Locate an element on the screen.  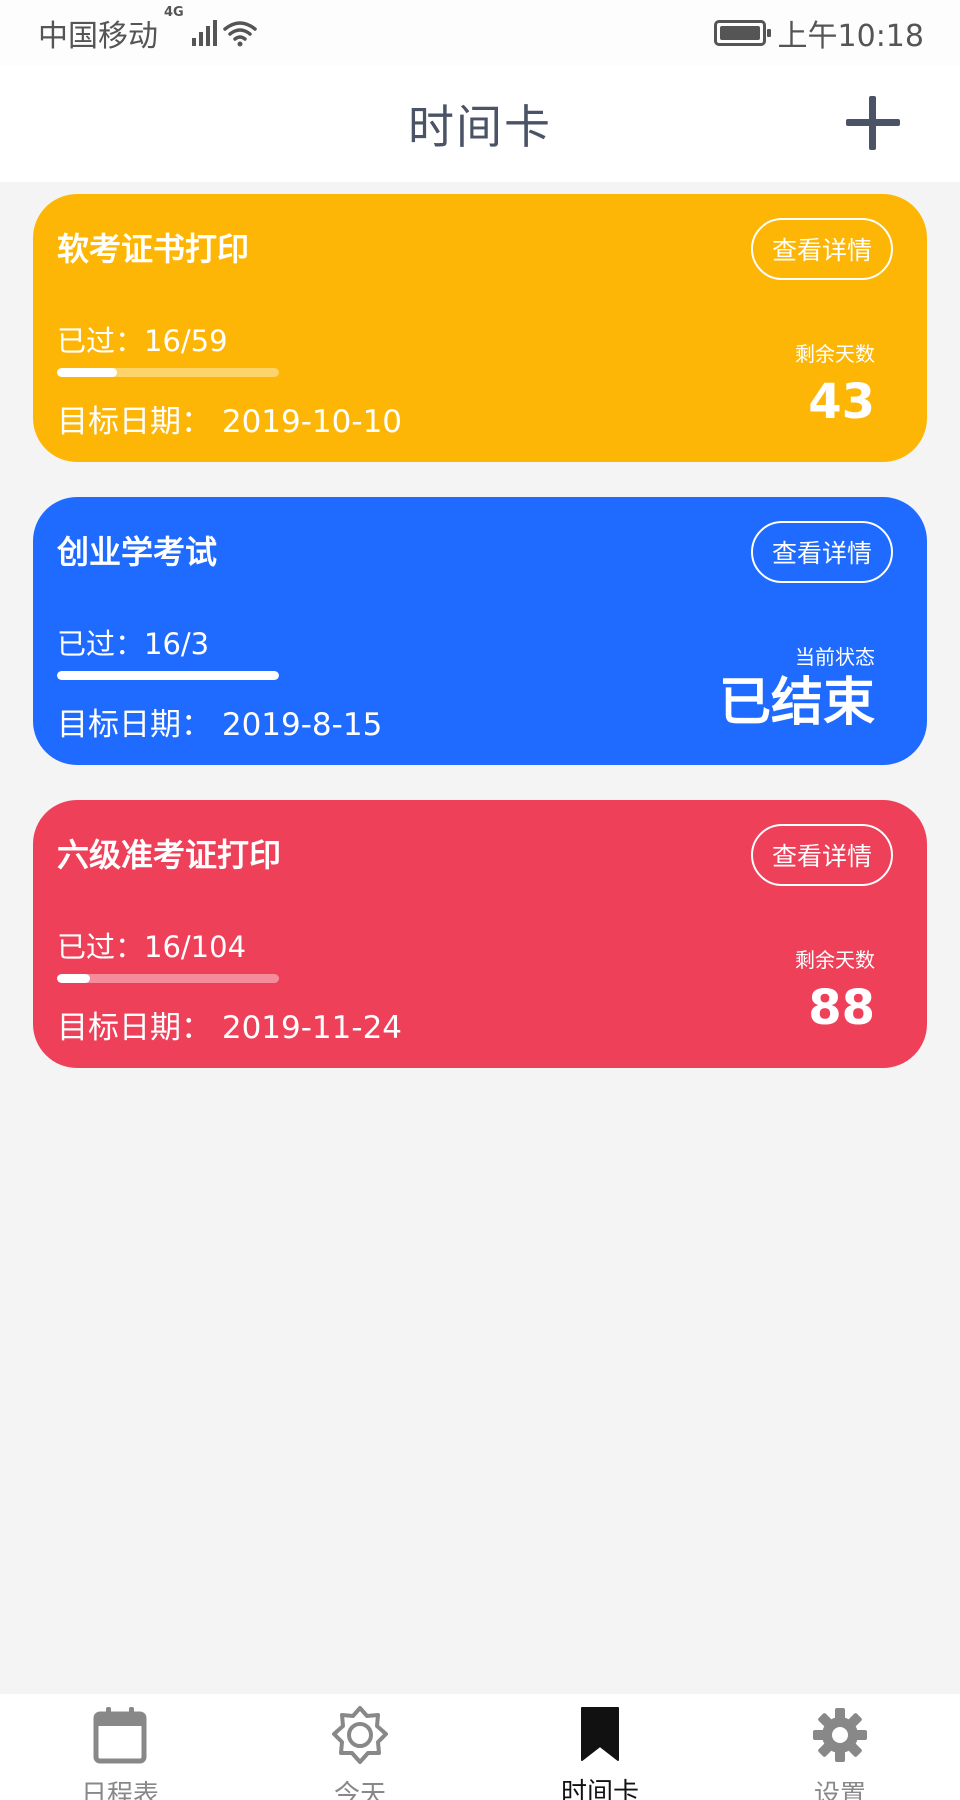
remaining-days-value: 88 is located at coordinates (841, 1008).